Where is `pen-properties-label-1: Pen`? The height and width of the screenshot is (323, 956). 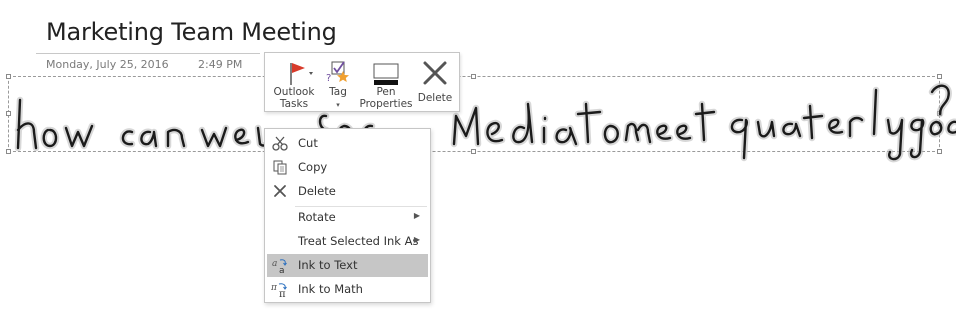 pen-properties-label-1: Pen is located at coordinates (386, 92).